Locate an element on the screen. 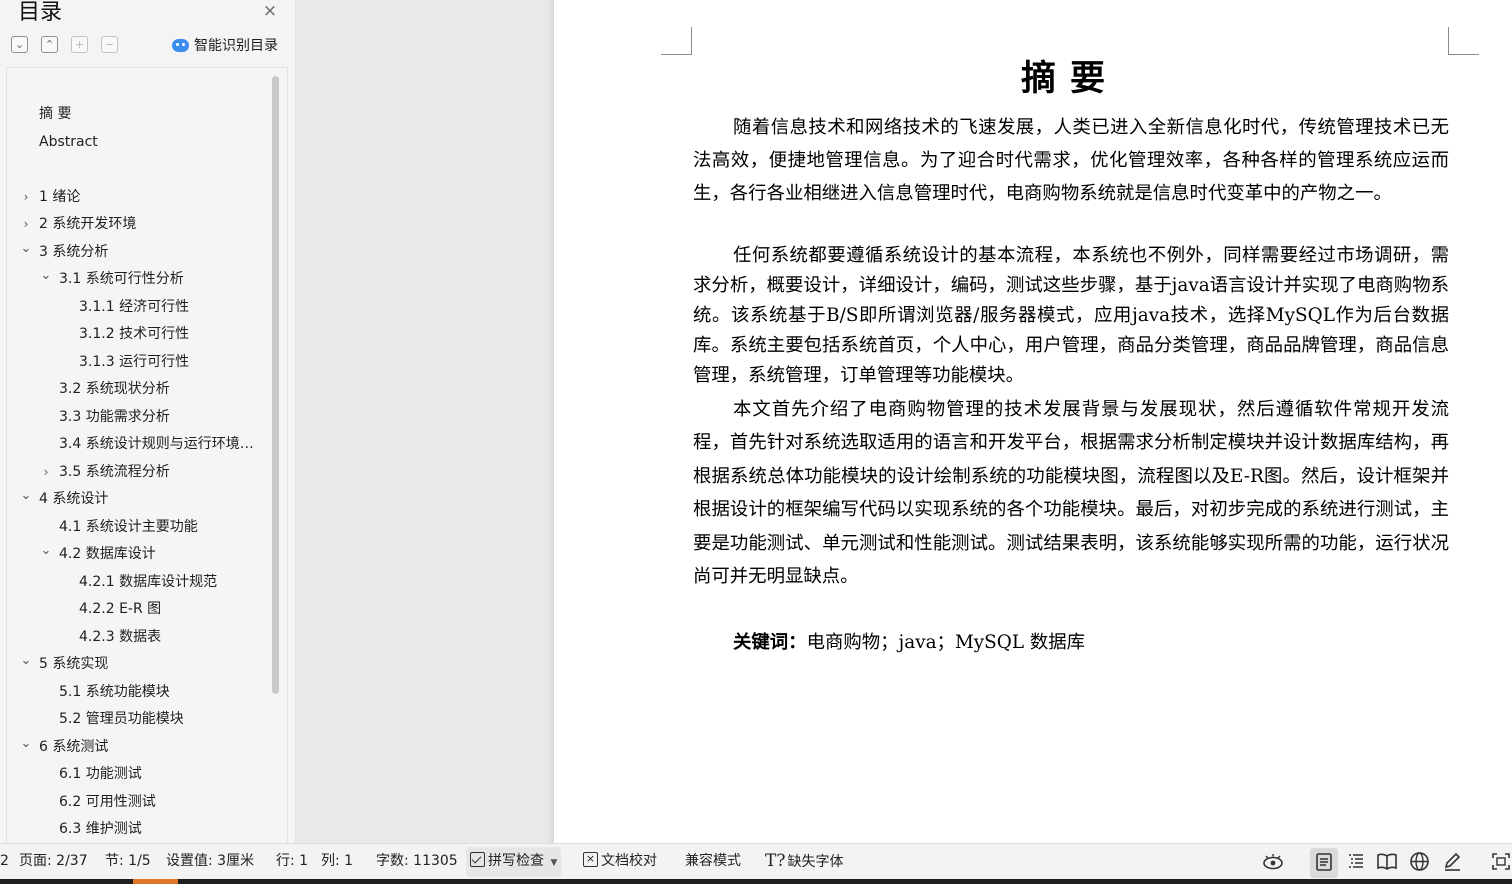 This screenshot has height=884, width=1512. add-level-icon: + is located at coordinates (79, 44).